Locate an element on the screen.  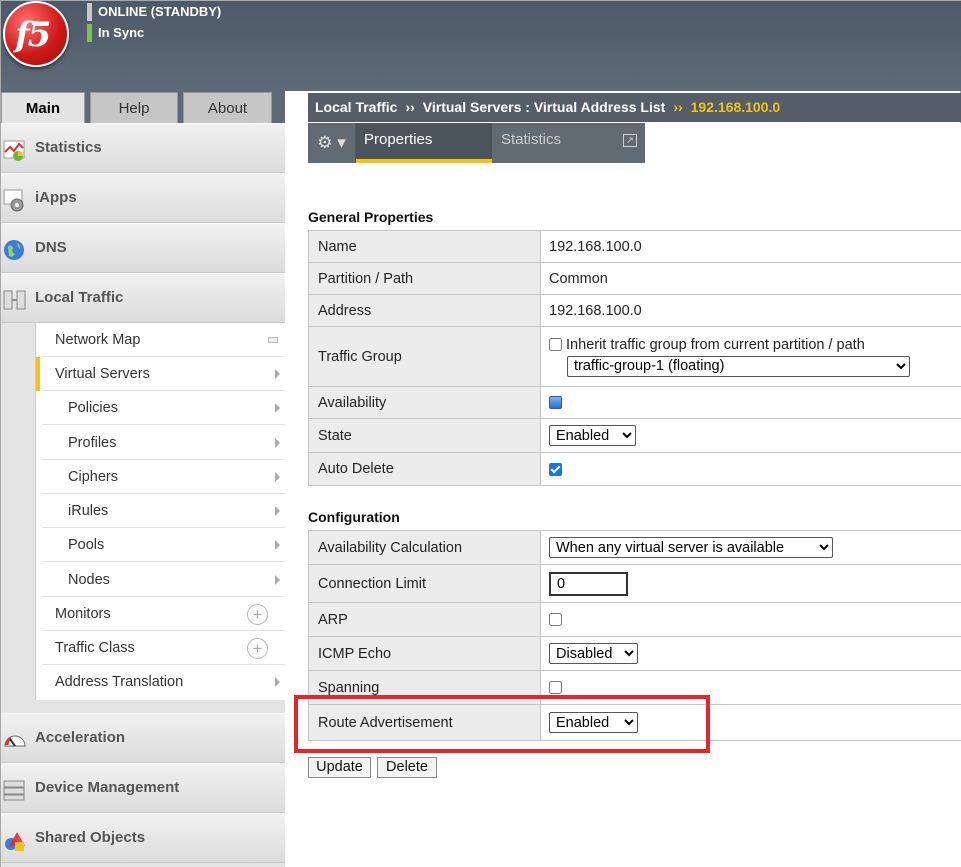
availability-calculation-cell: When any virtual server is available is located at coordinates (750, 547).